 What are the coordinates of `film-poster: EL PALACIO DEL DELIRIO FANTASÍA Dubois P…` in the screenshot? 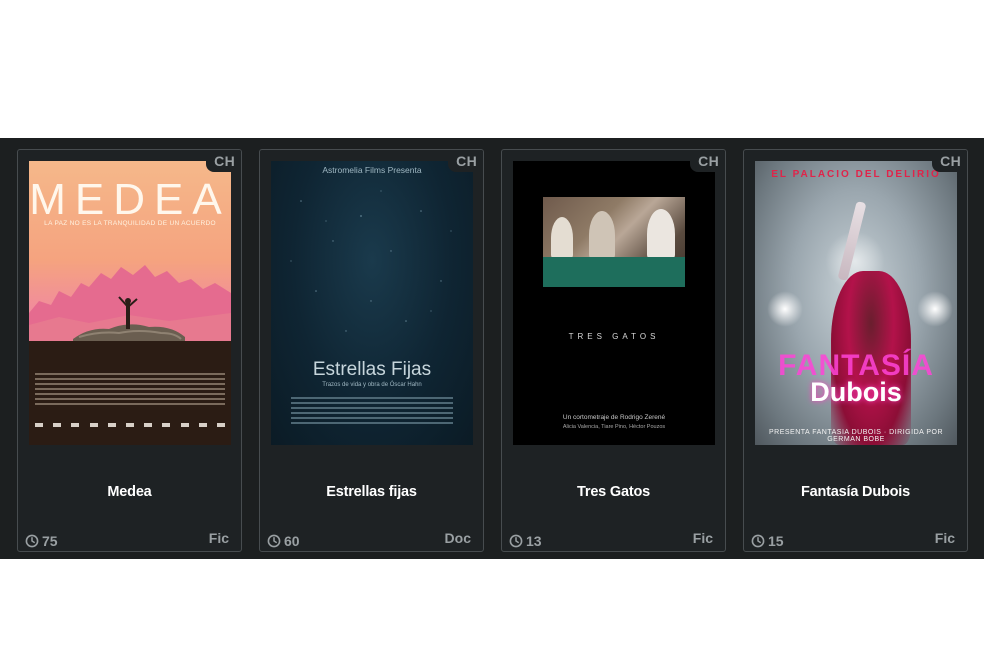 It's located at (856, 303).